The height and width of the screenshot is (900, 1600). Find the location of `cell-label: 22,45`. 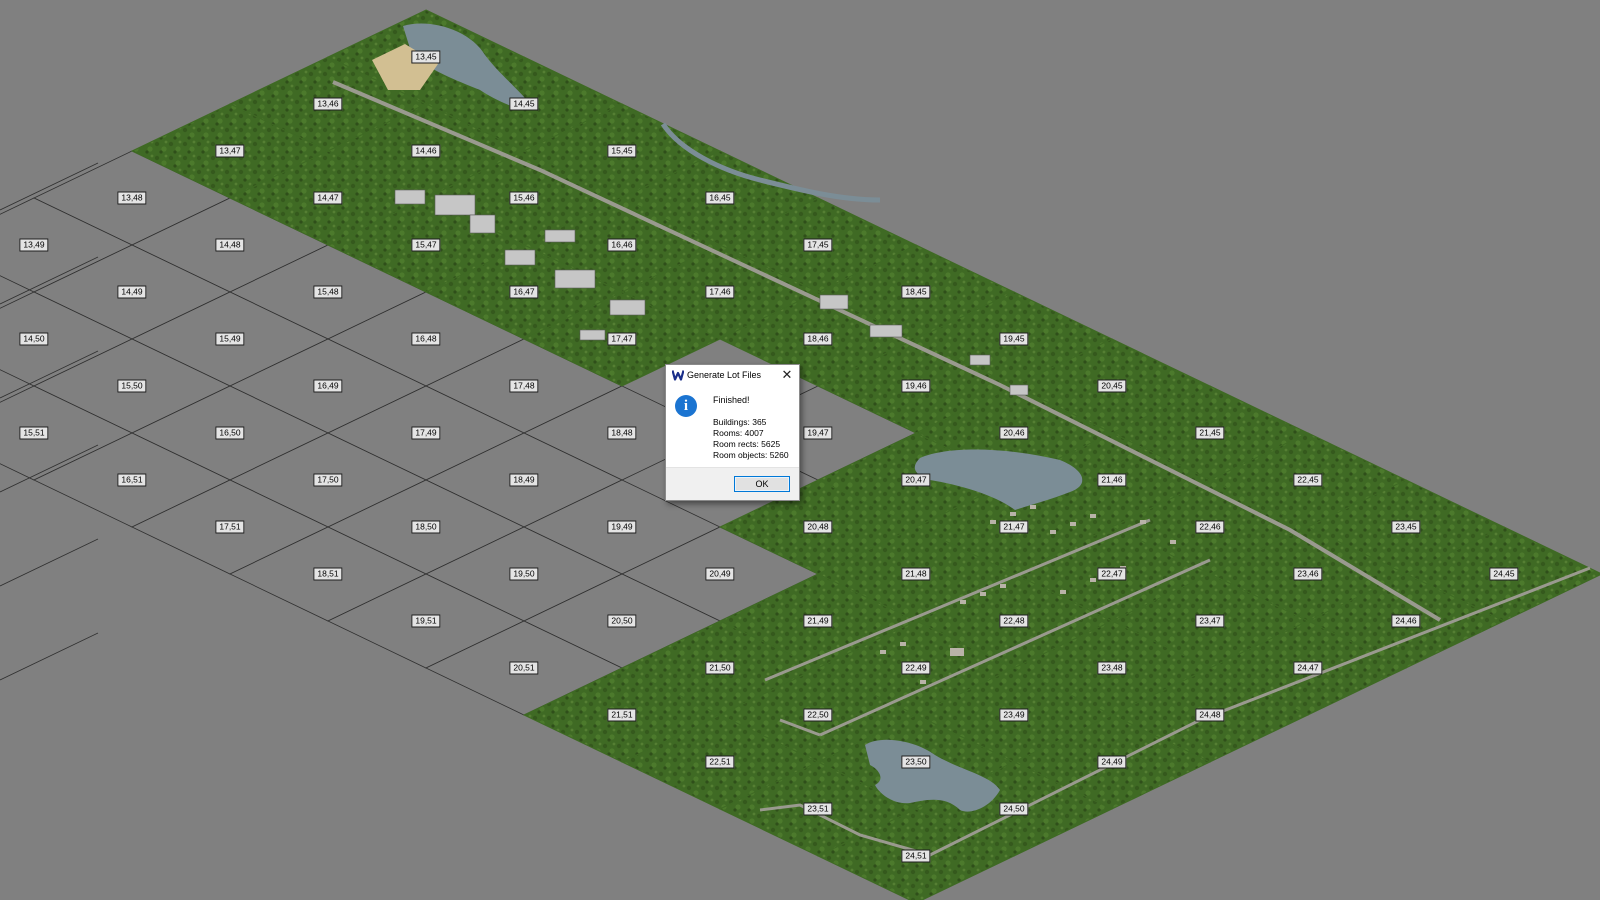

cell-label: 22,45 is located at coordinates (1308, 480).